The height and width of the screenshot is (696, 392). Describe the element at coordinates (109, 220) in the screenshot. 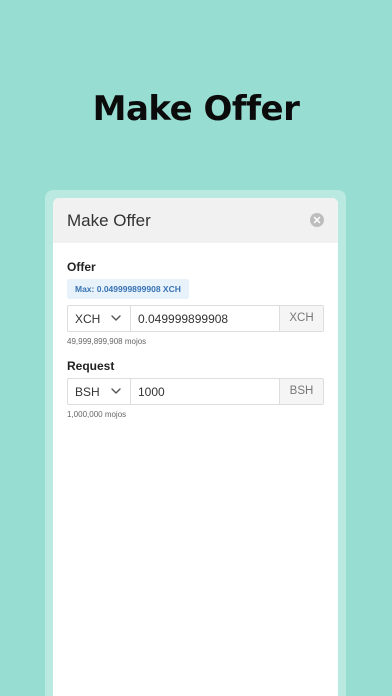

I see `modal-title: Make Offer` at that location.